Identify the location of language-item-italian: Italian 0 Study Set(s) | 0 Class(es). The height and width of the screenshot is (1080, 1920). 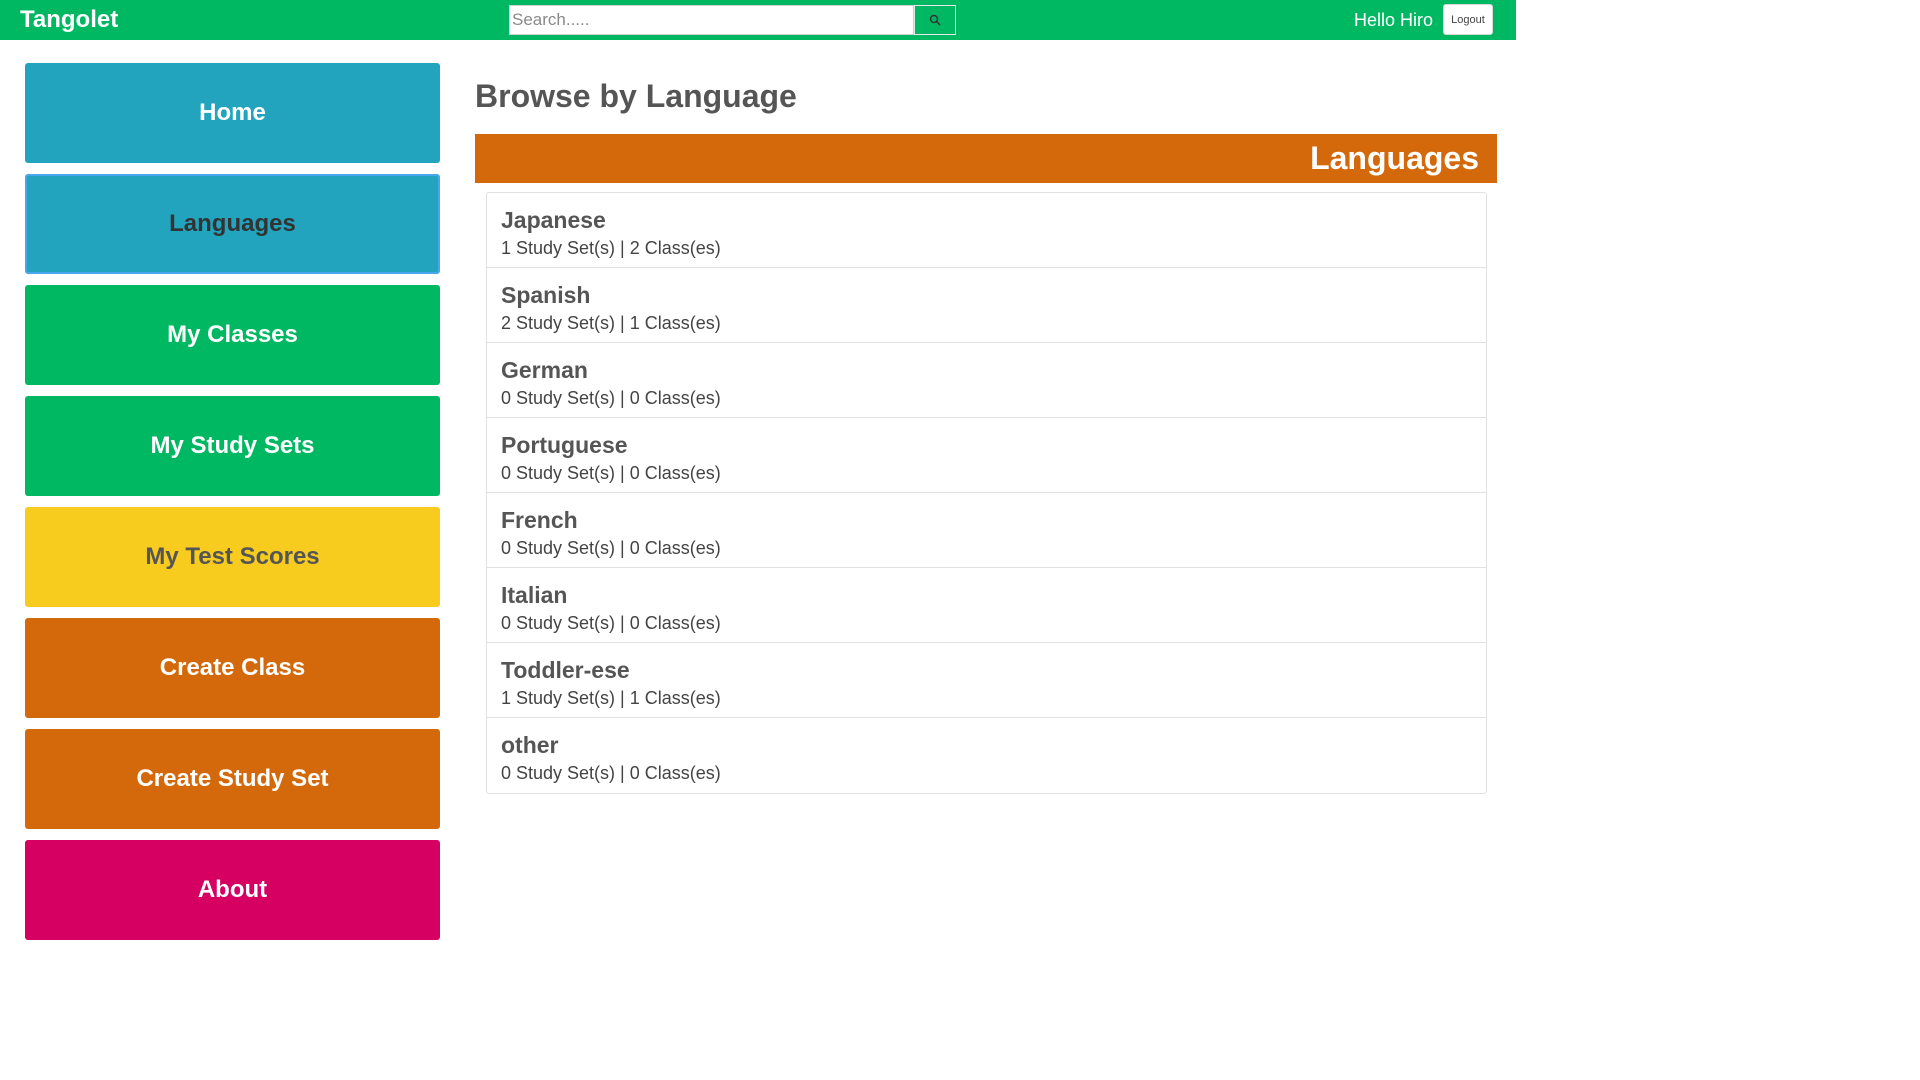
(986, 605).